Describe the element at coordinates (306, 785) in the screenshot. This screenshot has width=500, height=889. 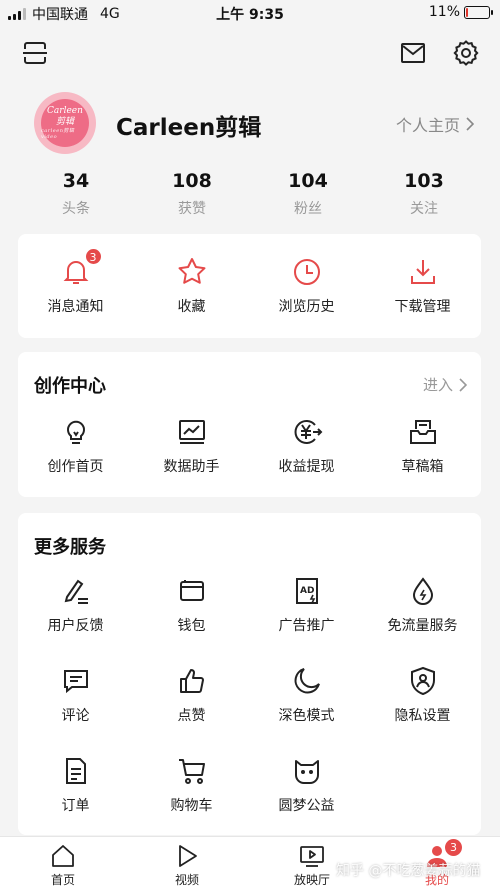
I see `service-charity: 圆梦公益` at that location.